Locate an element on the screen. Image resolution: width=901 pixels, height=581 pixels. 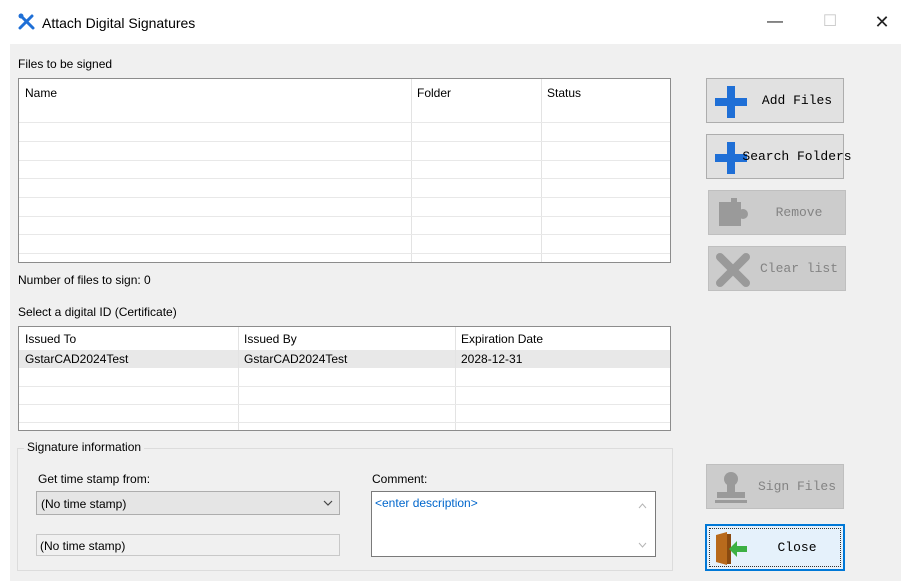
exit-door-icon is located at coordinates (731, 548).